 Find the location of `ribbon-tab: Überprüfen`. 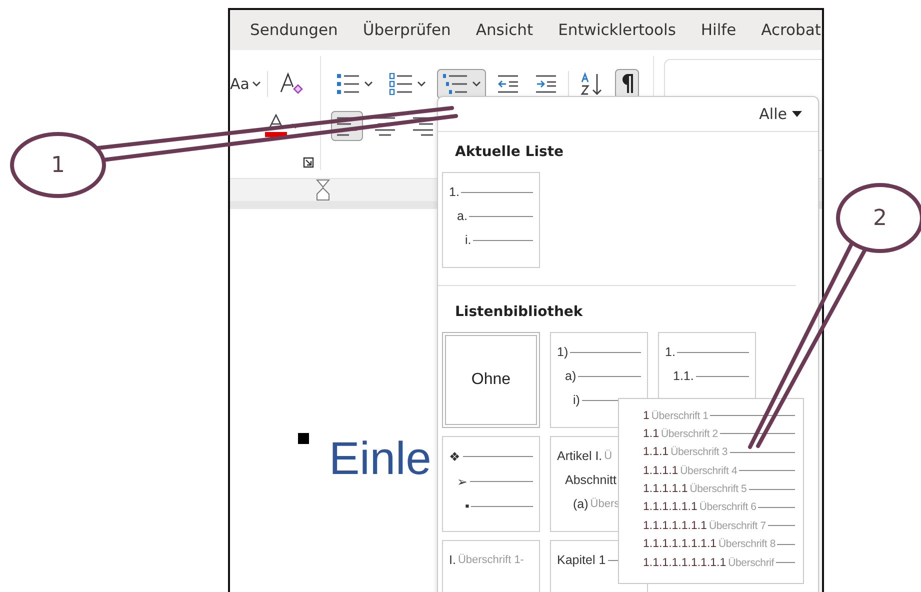

ribbon-tab: Überprüfen is located at coordinates (406, 30).